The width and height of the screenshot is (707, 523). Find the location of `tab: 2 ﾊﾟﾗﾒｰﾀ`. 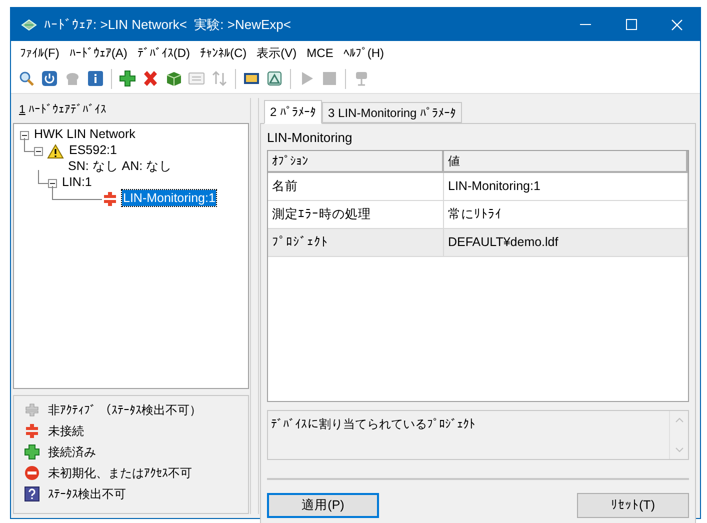

tab: 2 ﾊﾟﾗﾒｰﾀ is located at coordinates (293, 112).